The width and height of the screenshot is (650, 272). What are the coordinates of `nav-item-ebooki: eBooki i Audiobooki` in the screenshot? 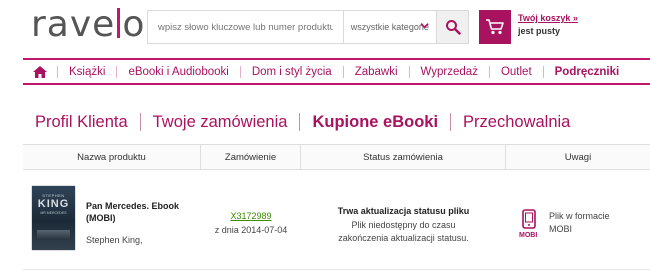 It's located at (177, 71).